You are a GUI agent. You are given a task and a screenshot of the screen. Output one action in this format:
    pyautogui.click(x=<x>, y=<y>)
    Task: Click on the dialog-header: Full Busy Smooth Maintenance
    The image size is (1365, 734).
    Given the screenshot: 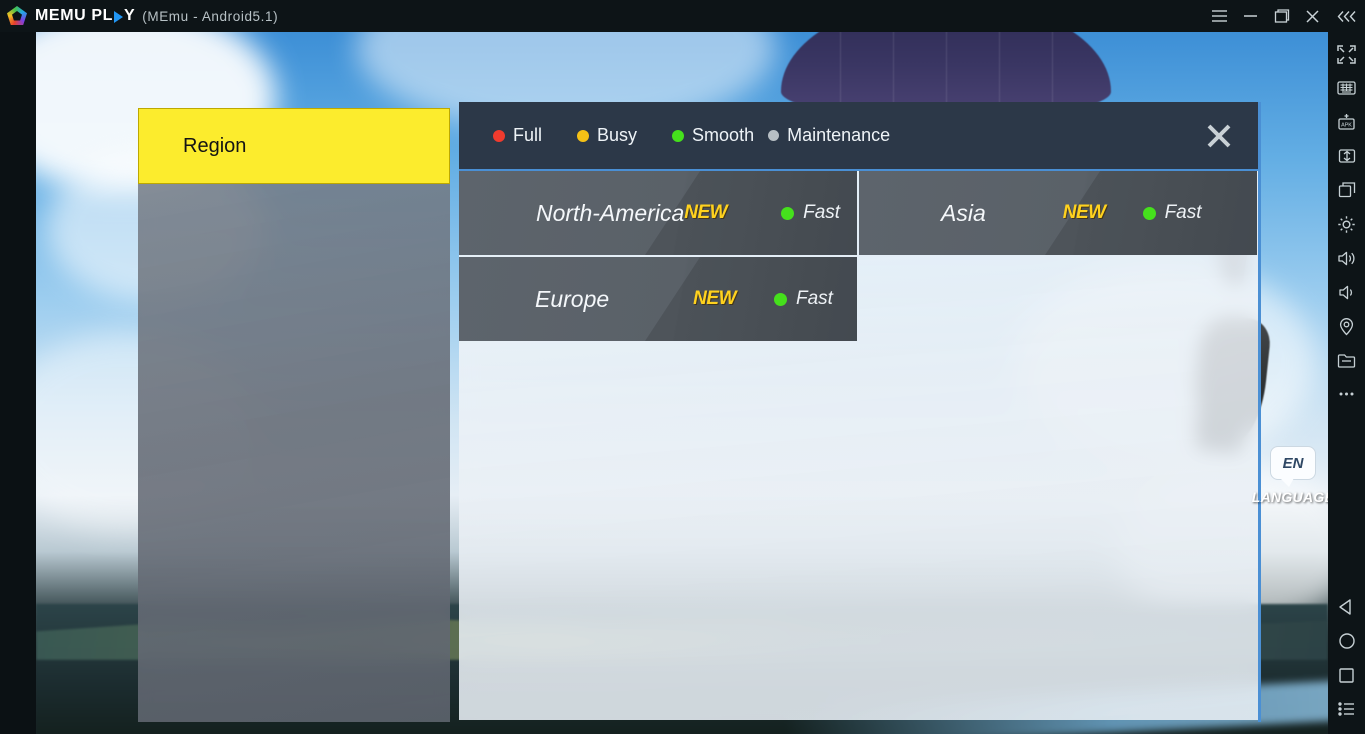 What is the action you would take?
    pyautogui.click(x=858, y=136)
    